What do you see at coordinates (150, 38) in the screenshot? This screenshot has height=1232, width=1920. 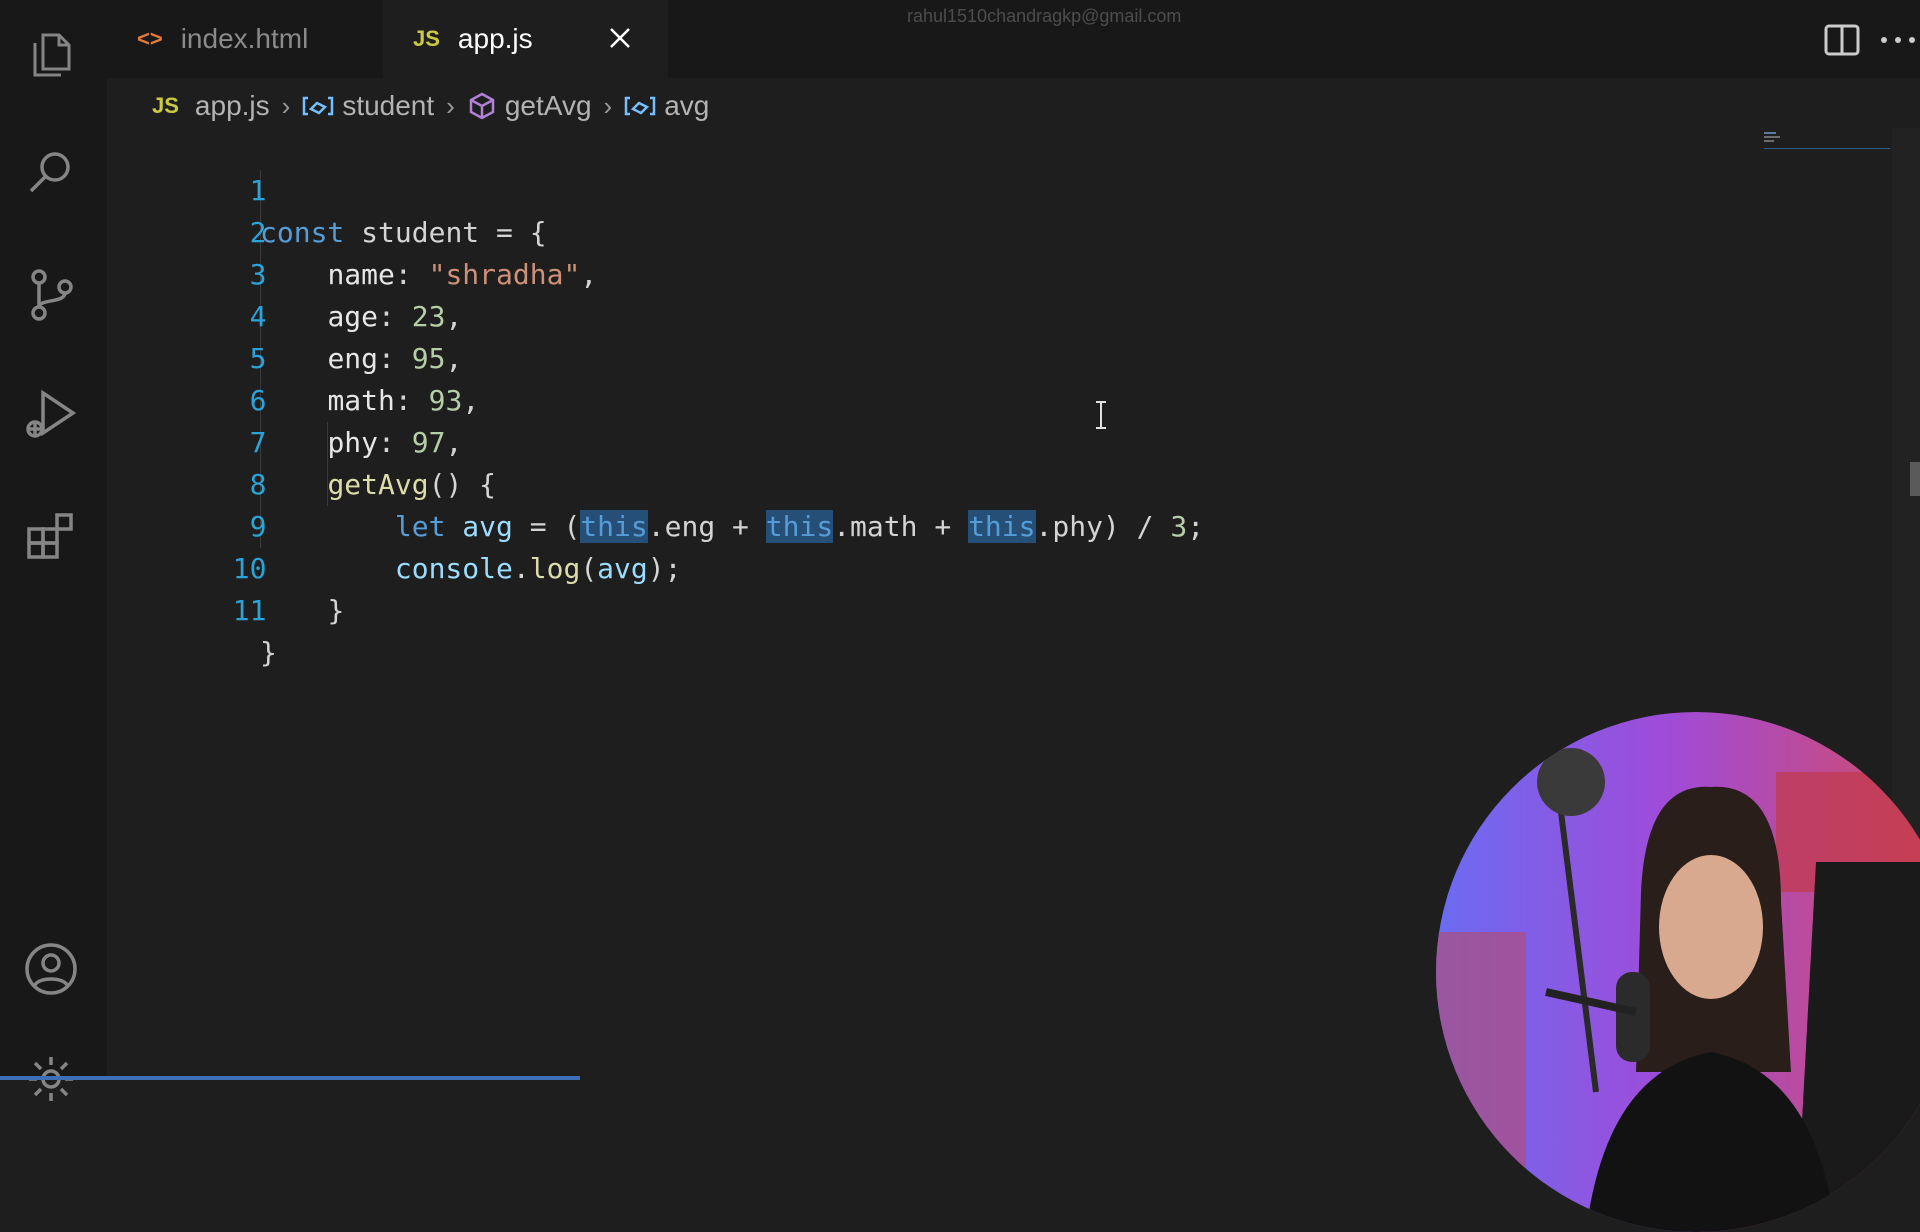 I see `html-file-icon: <>` at bounding box center [150, 38].